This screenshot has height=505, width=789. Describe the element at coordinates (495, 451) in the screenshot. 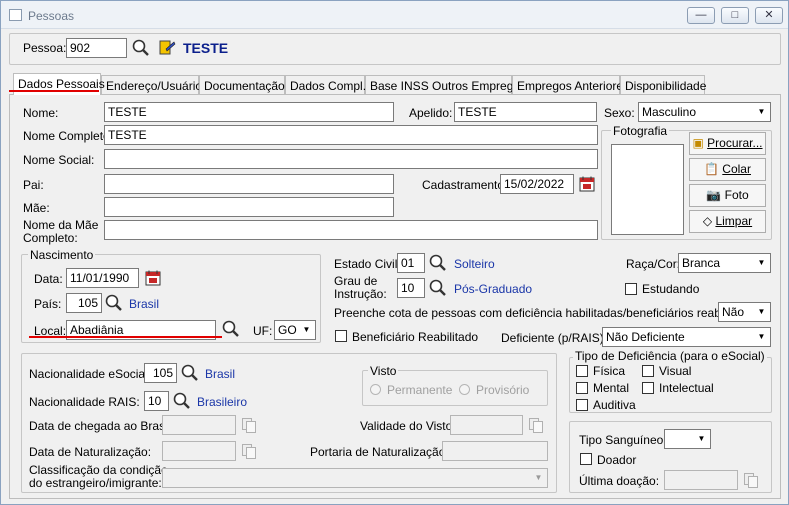

I see `portaria-input` at that location.